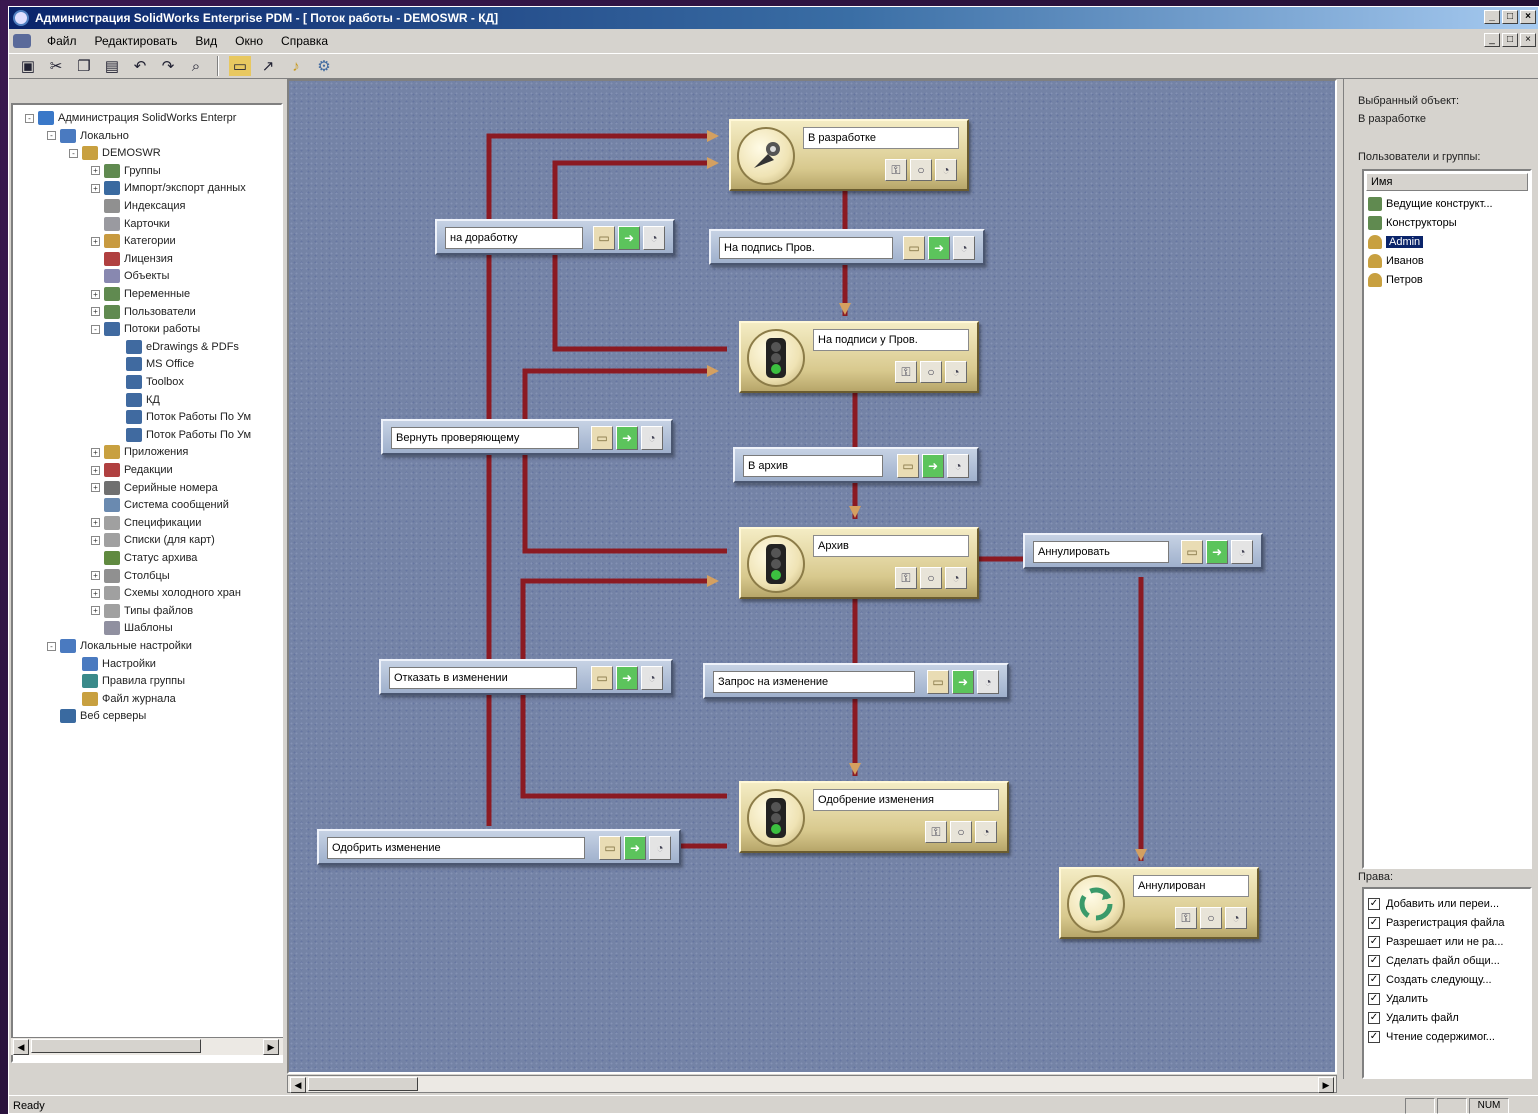 This screenshot has height=1114, width=1539. What do you see at coordinates (298, 1085) in the screenshot?
I see `scroll-left-icon: ◀` at bounding box center [298, 1085].